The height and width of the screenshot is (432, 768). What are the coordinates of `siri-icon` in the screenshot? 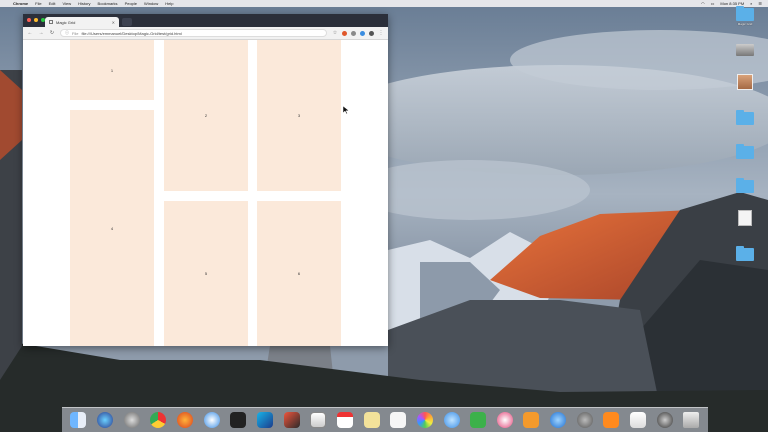 It's located at (104, 420).